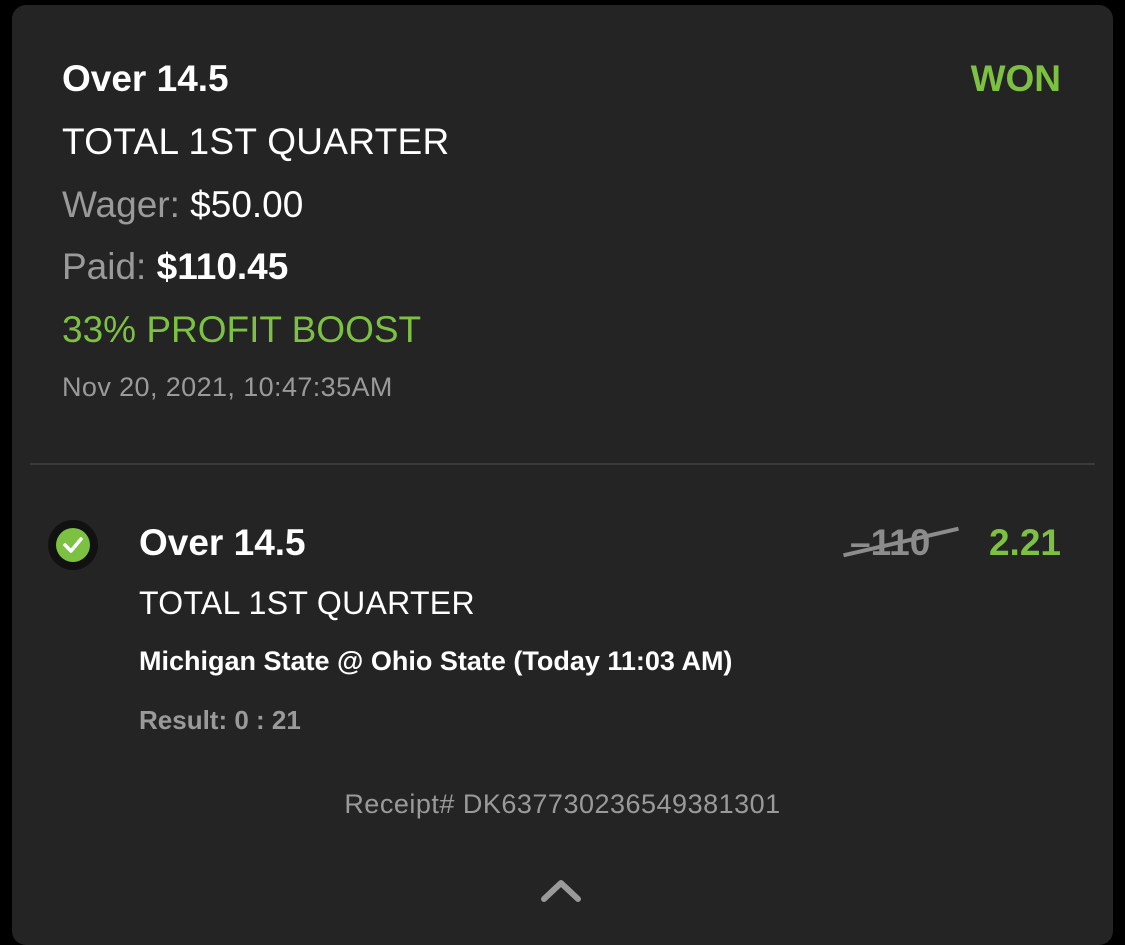  Describe the element at coordinates (247, 204) in the screenshot. I see `wager-value: $50.00` at that location.